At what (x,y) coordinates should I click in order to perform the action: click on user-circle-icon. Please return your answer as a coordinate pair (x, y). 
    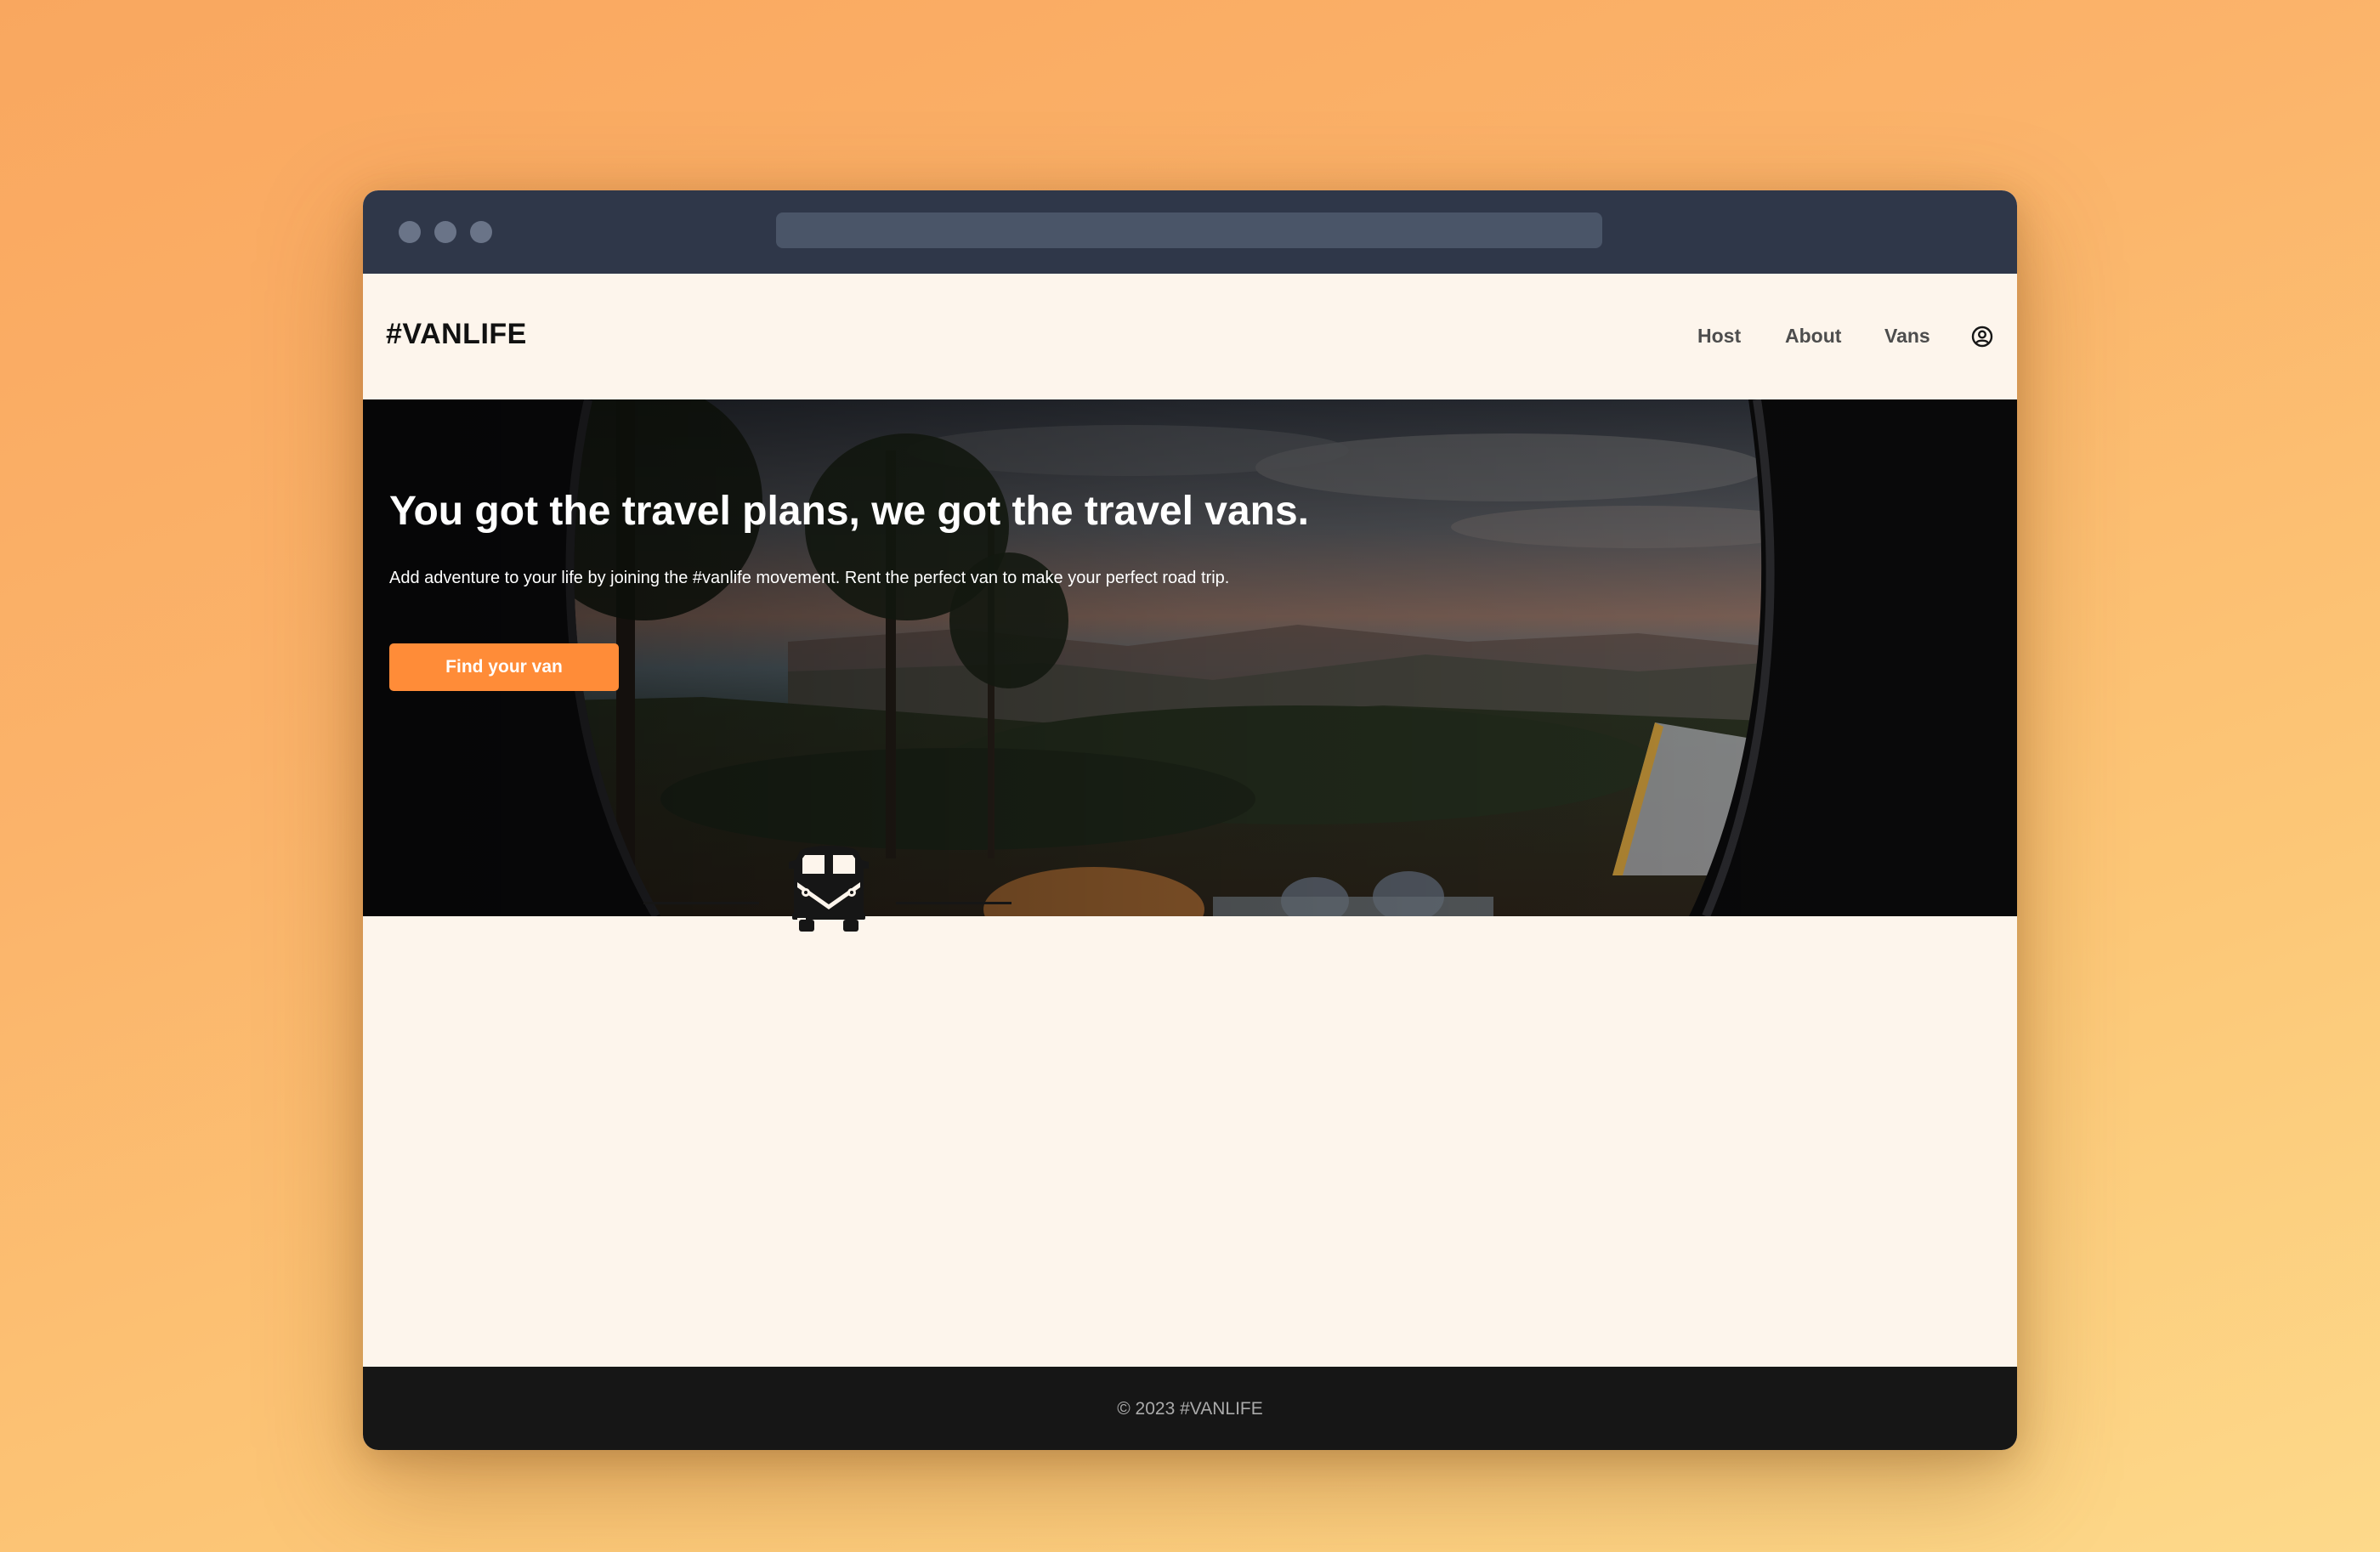
    Looking at the image, I should click on (1982, 337).